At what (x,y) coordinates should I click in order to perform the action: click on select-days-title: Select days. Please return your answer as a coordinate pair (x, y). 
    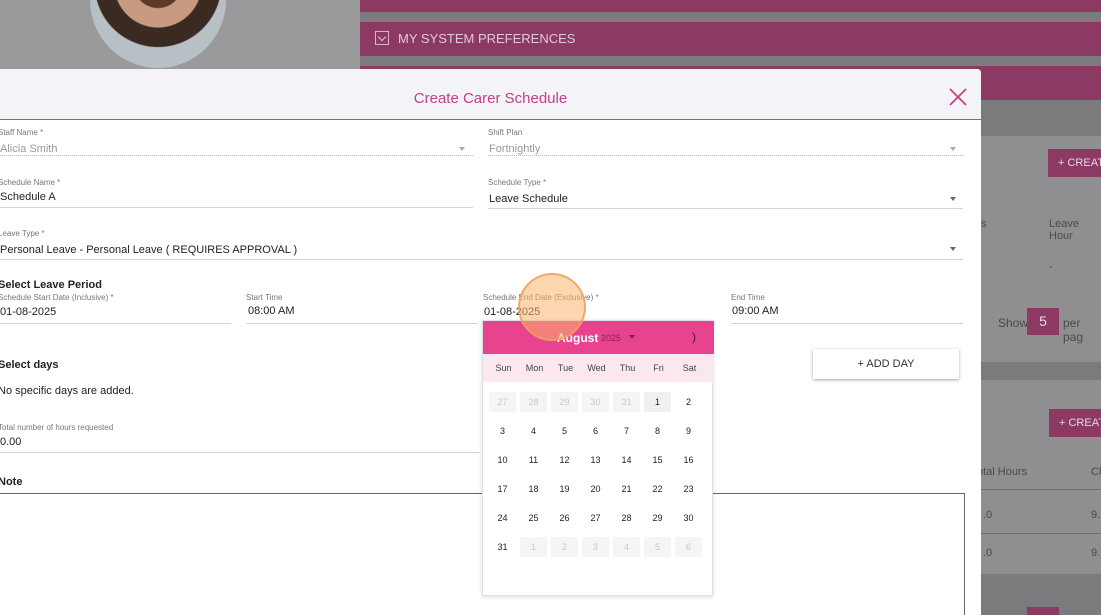
    Looking at the image, I should click on (29, 365).